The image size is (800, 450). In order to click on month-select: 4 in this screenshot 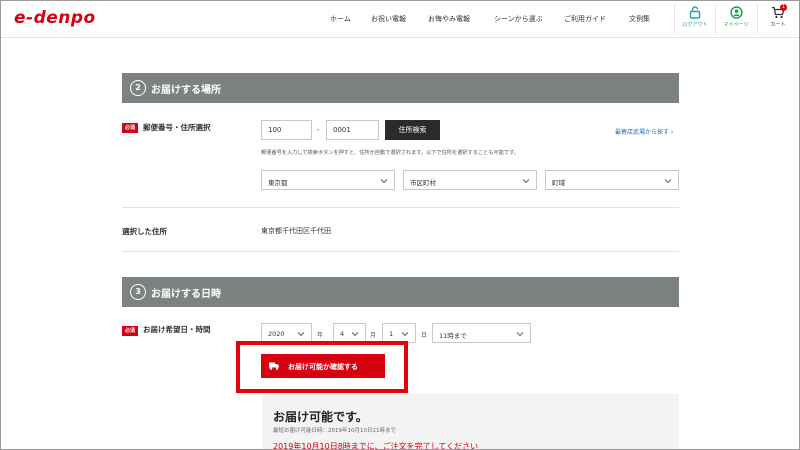, I will do `click(349, 333)`.